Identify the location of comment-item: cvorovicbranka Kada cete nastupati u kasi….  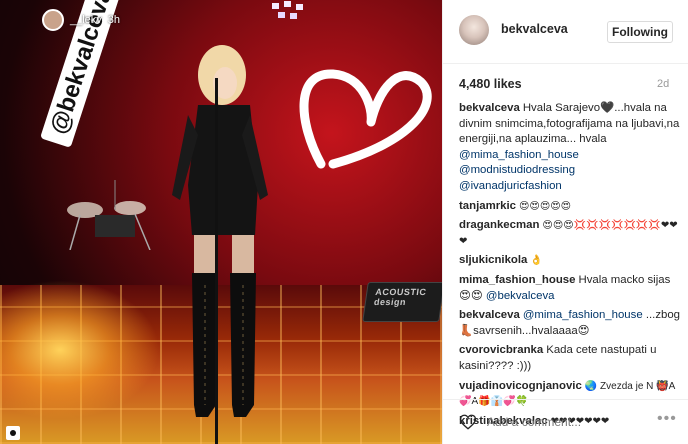
(570, 358).